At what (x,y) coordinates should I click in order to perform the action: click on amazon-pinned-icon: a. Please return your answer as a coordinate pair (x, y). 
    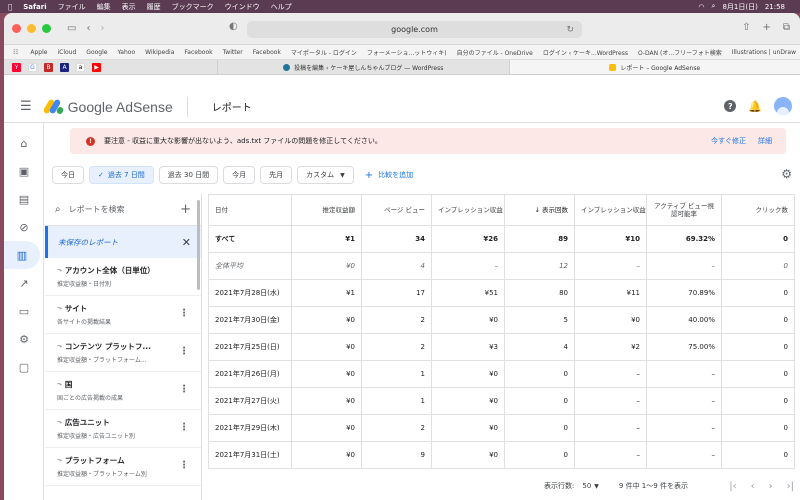
    Looking at the image, I should click on (80, 67).